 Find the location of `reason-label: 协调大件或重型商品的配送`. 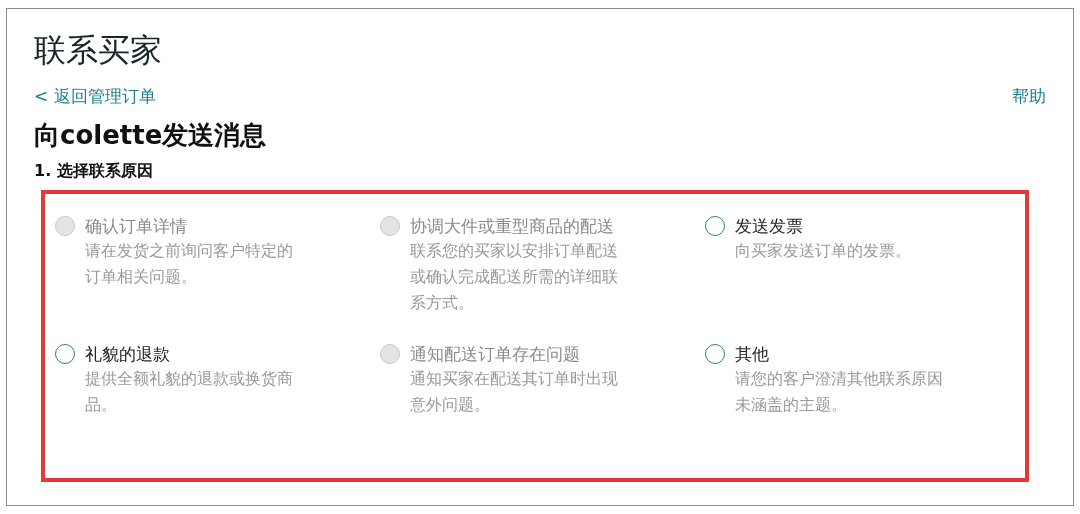

reason-label: 协调大件或重型商品的配送 is located at coordinates (512, 226).